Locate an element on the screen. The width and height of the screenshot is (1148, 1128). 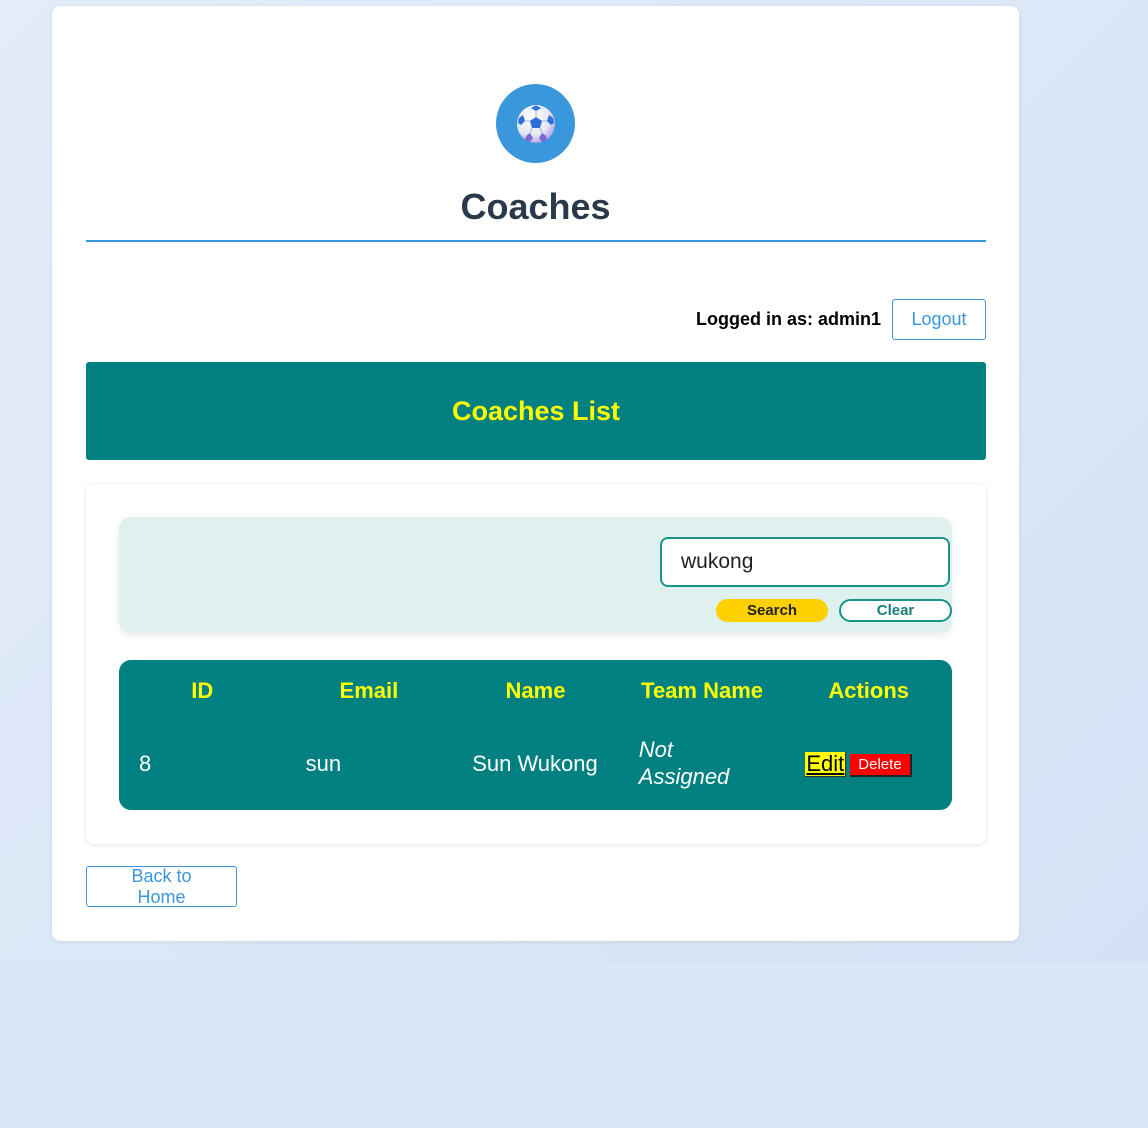
logo is located at coordinates (535, 123).